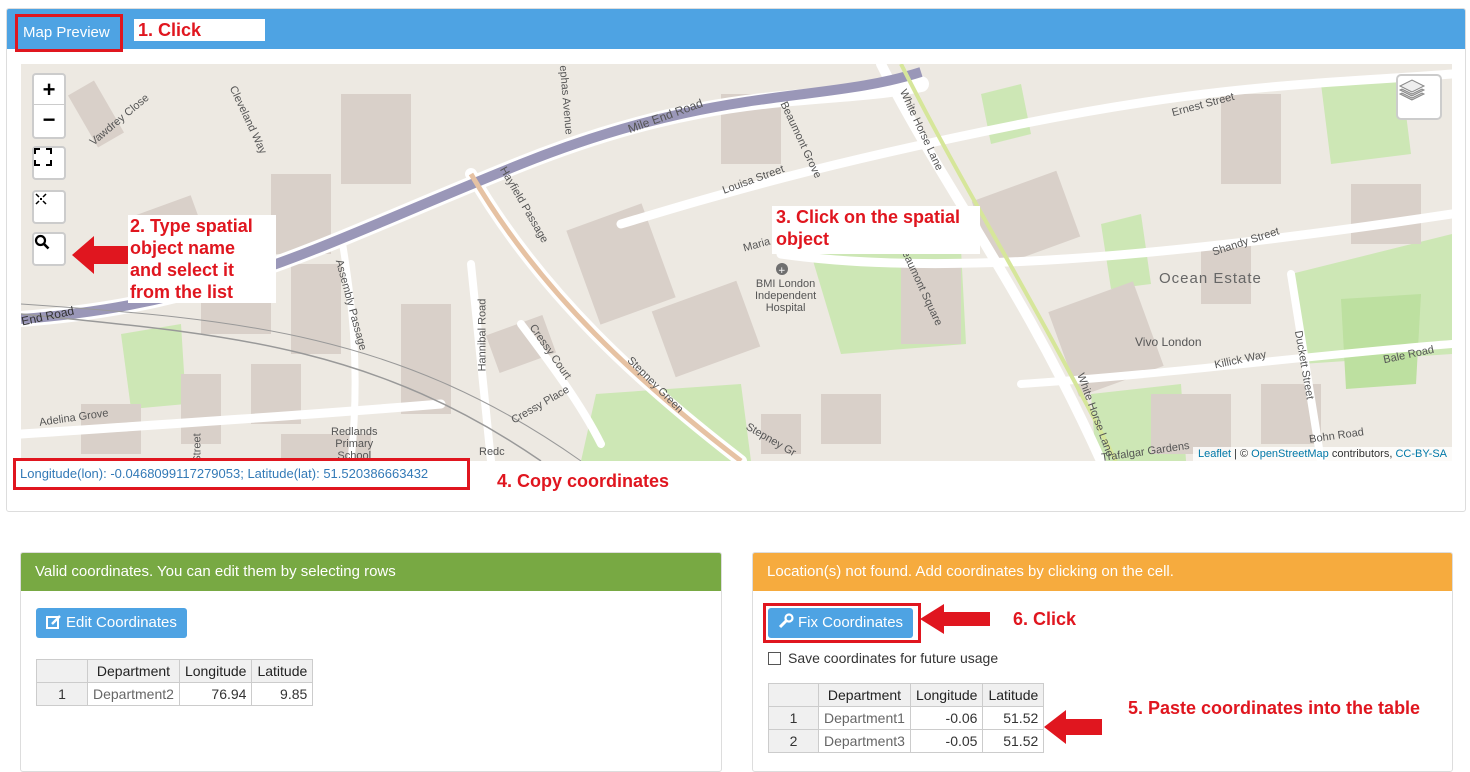 Image resolution: width=1470 pixels, height=772 pixels. What do you see at coordinates (1290, 454) in the screenshot?
I see `osm-link: OpenStreetMap` at bounding box center [1290, 454].